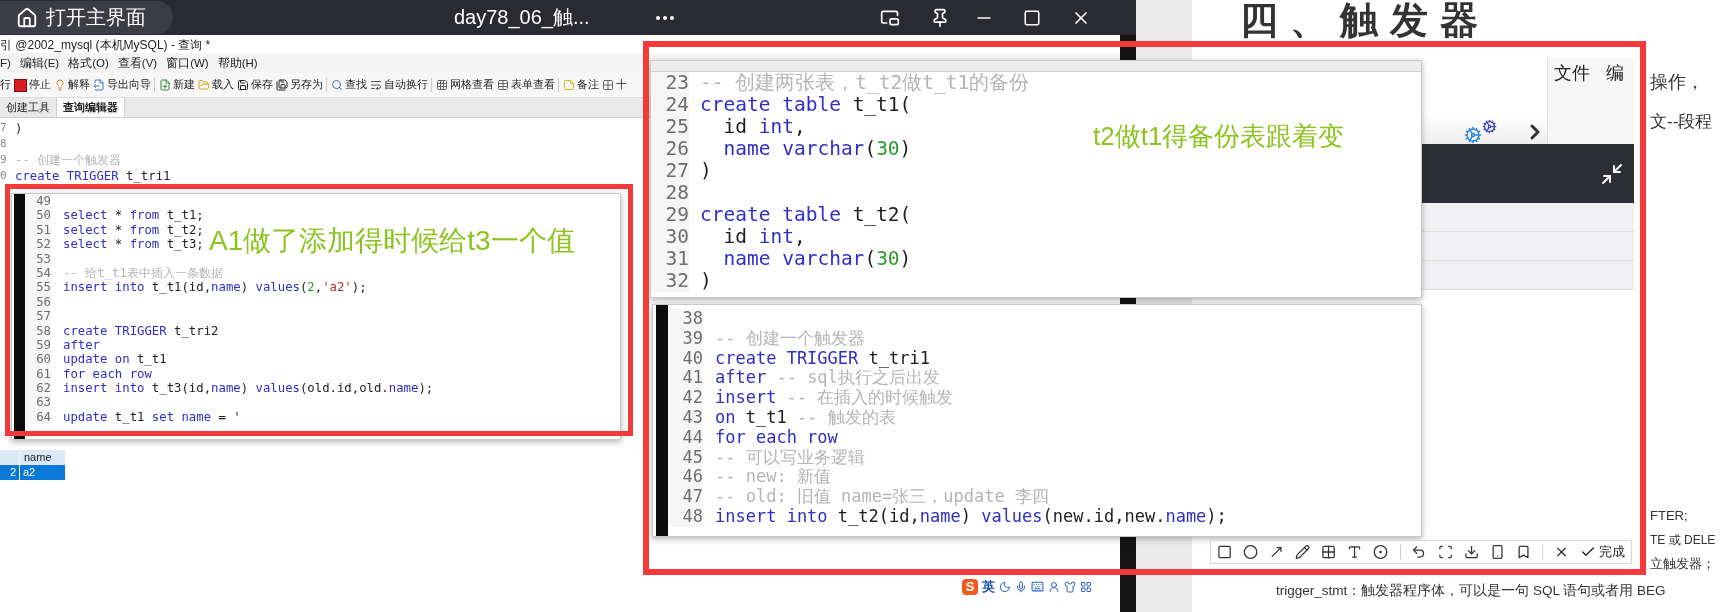 This screenshot has width=1721, height=612. I want to click on undo-icon, so click(1419, 552).